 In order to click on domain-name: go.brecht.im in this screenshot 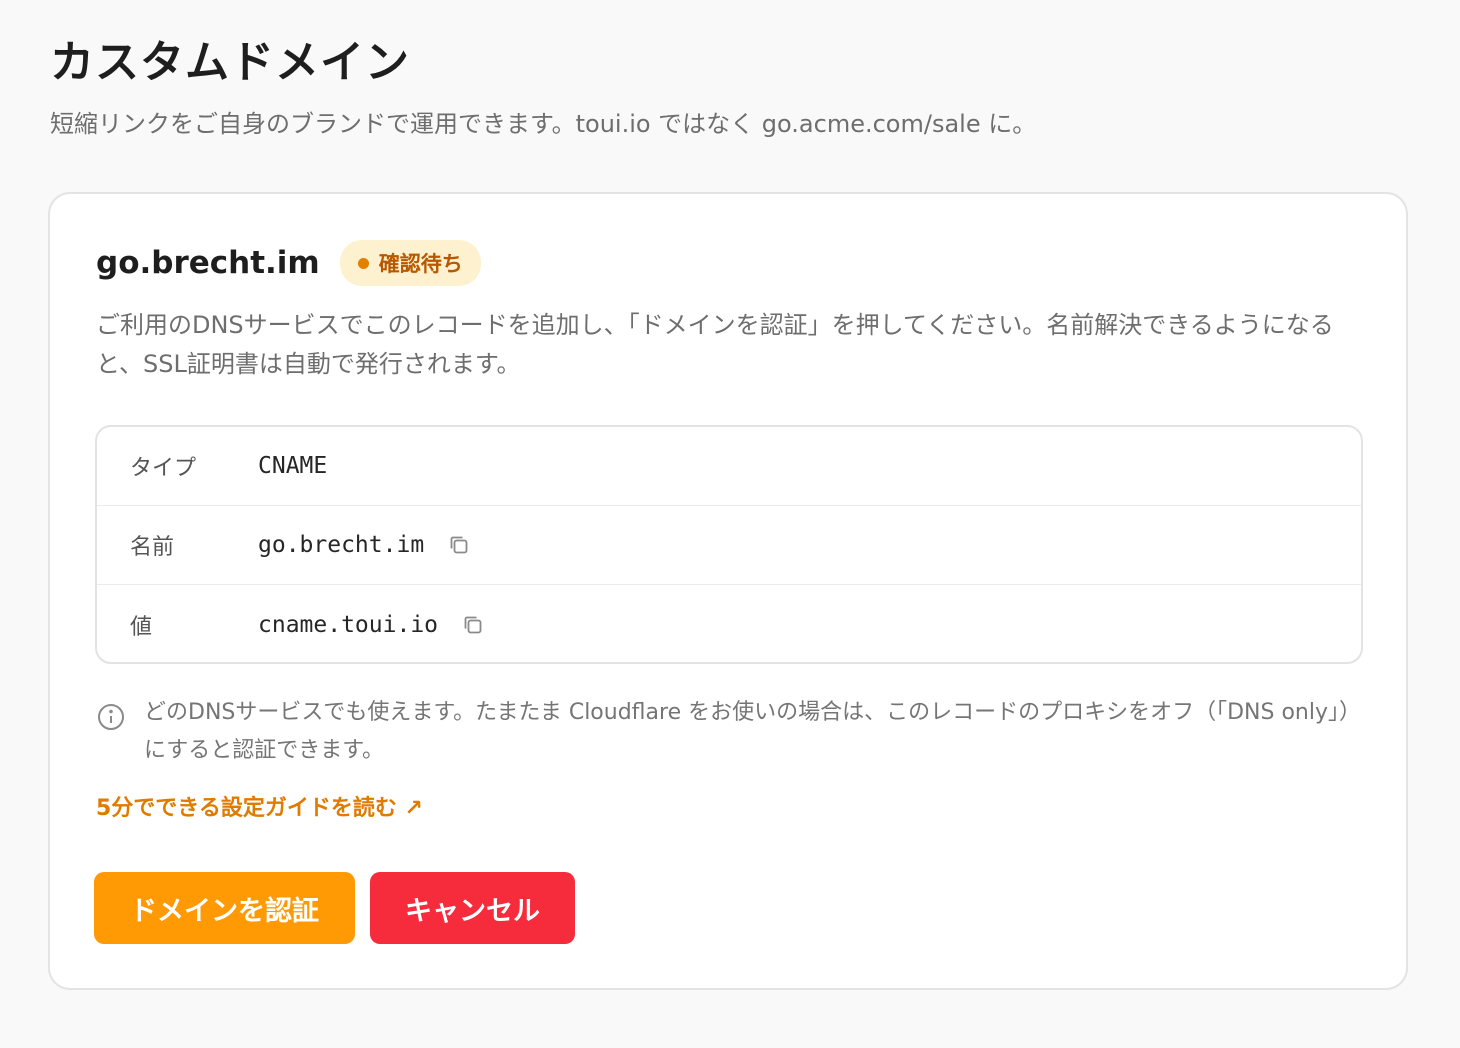, I will do `click(208, 263)`.